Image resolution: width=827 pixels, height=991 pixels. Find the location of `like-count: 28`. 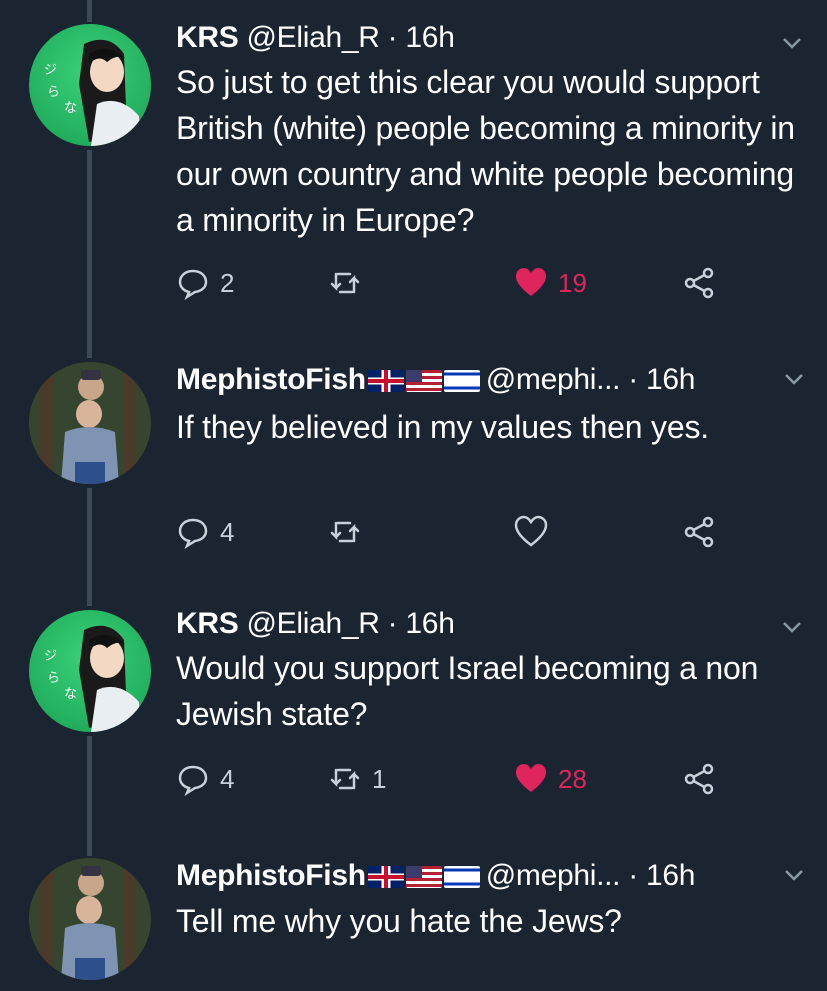

like-count: 28 is located at coordinates (572, 778).